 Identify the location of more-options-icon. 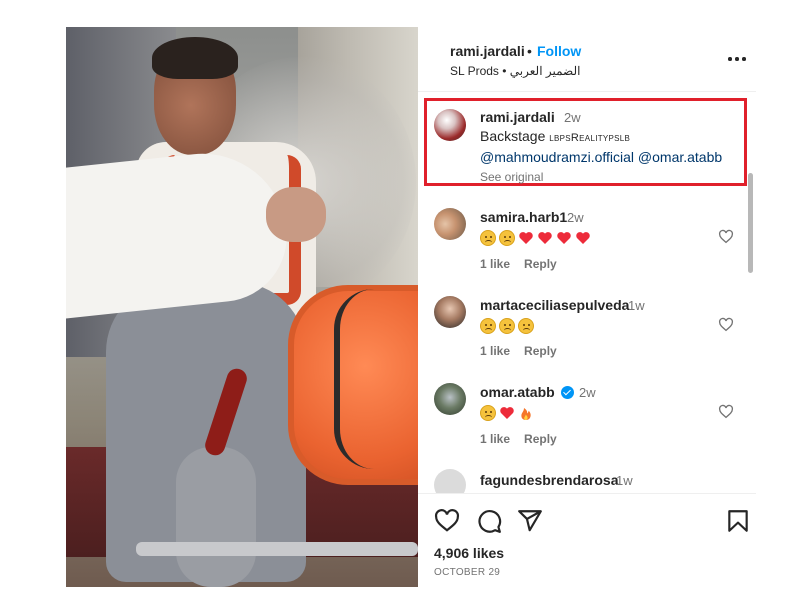
(737, 58).